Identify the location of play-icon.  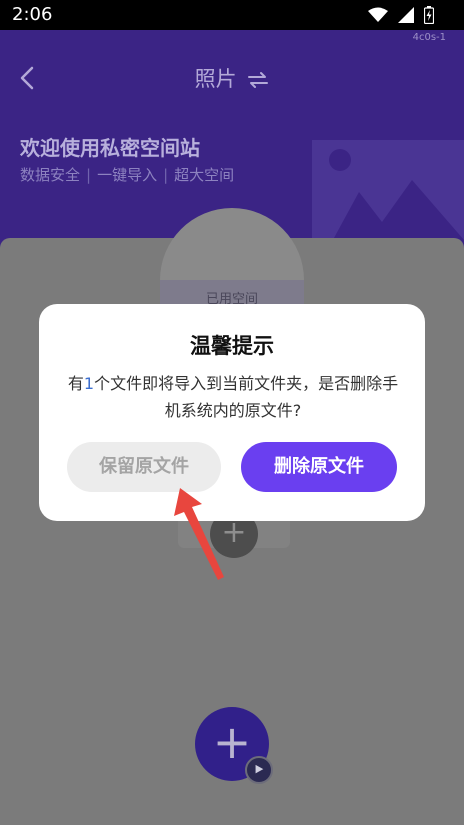
(259, 770).